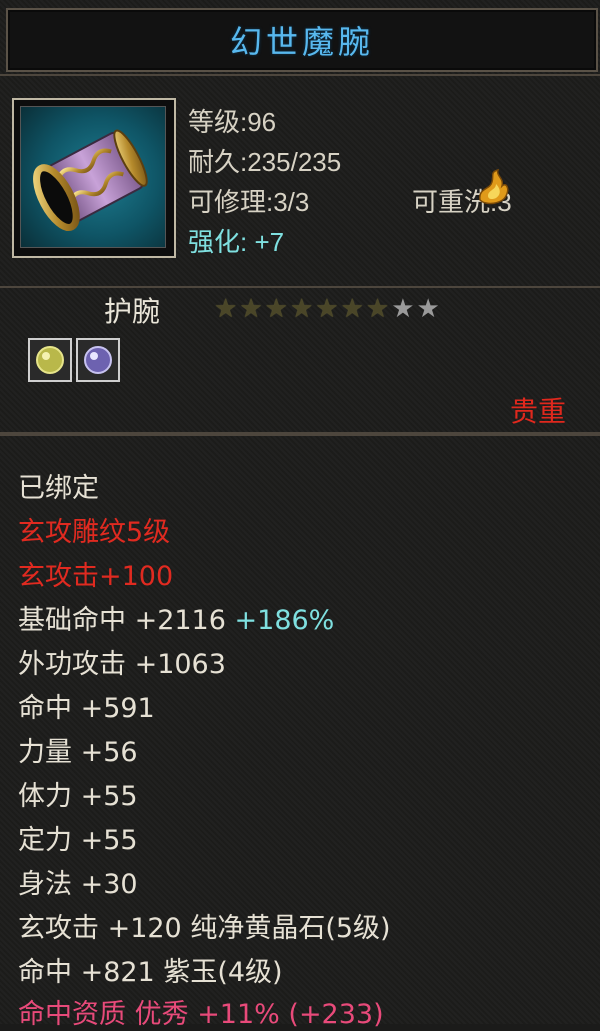 The height and width of the screenshot is (1031, 600). I want to click on bound-status: 已绑定, so click(58, 488).